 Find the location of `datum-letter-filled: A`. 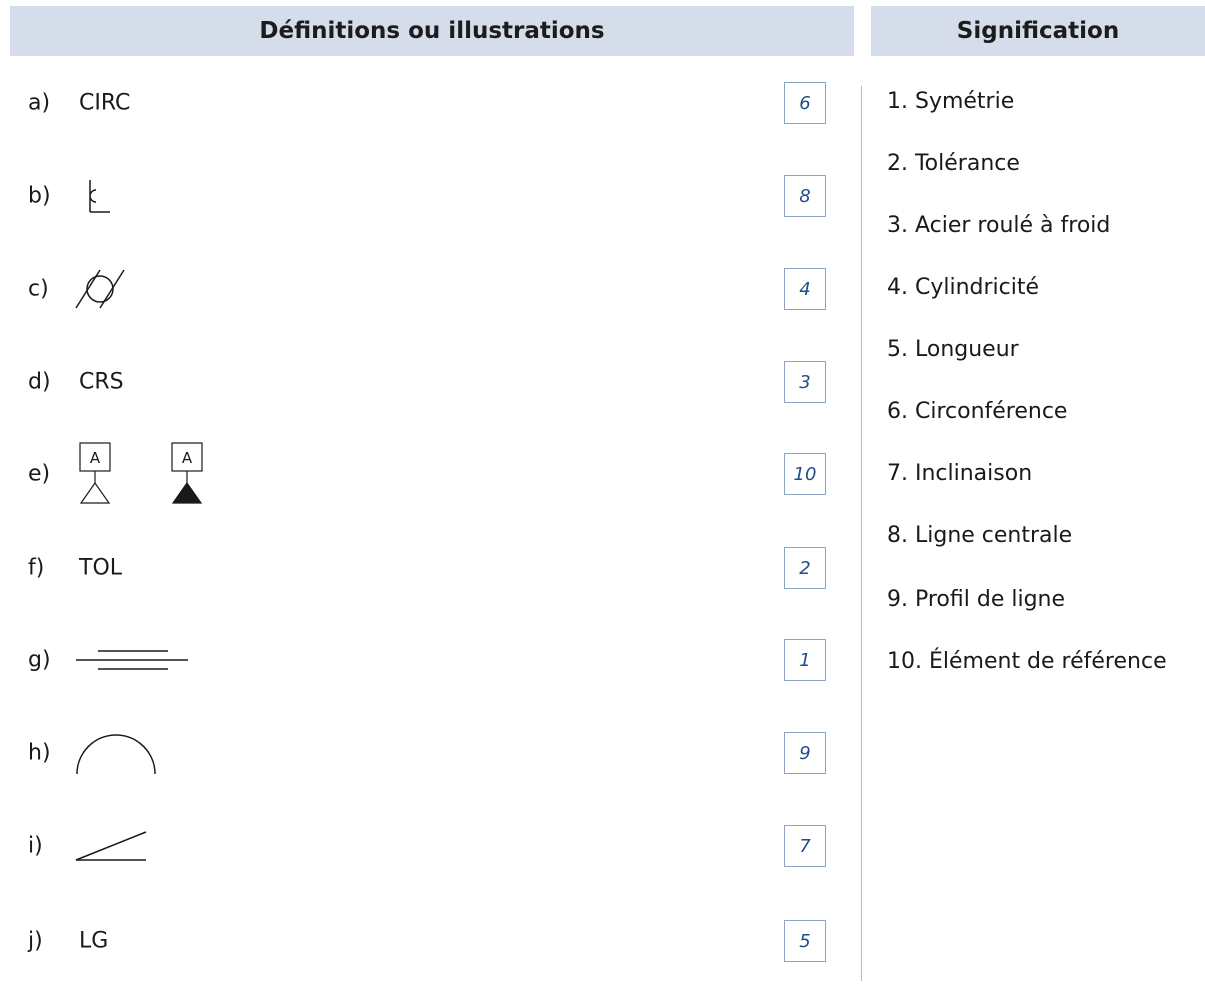

datum-letter-filled: A is located at coordinates (187, 458).